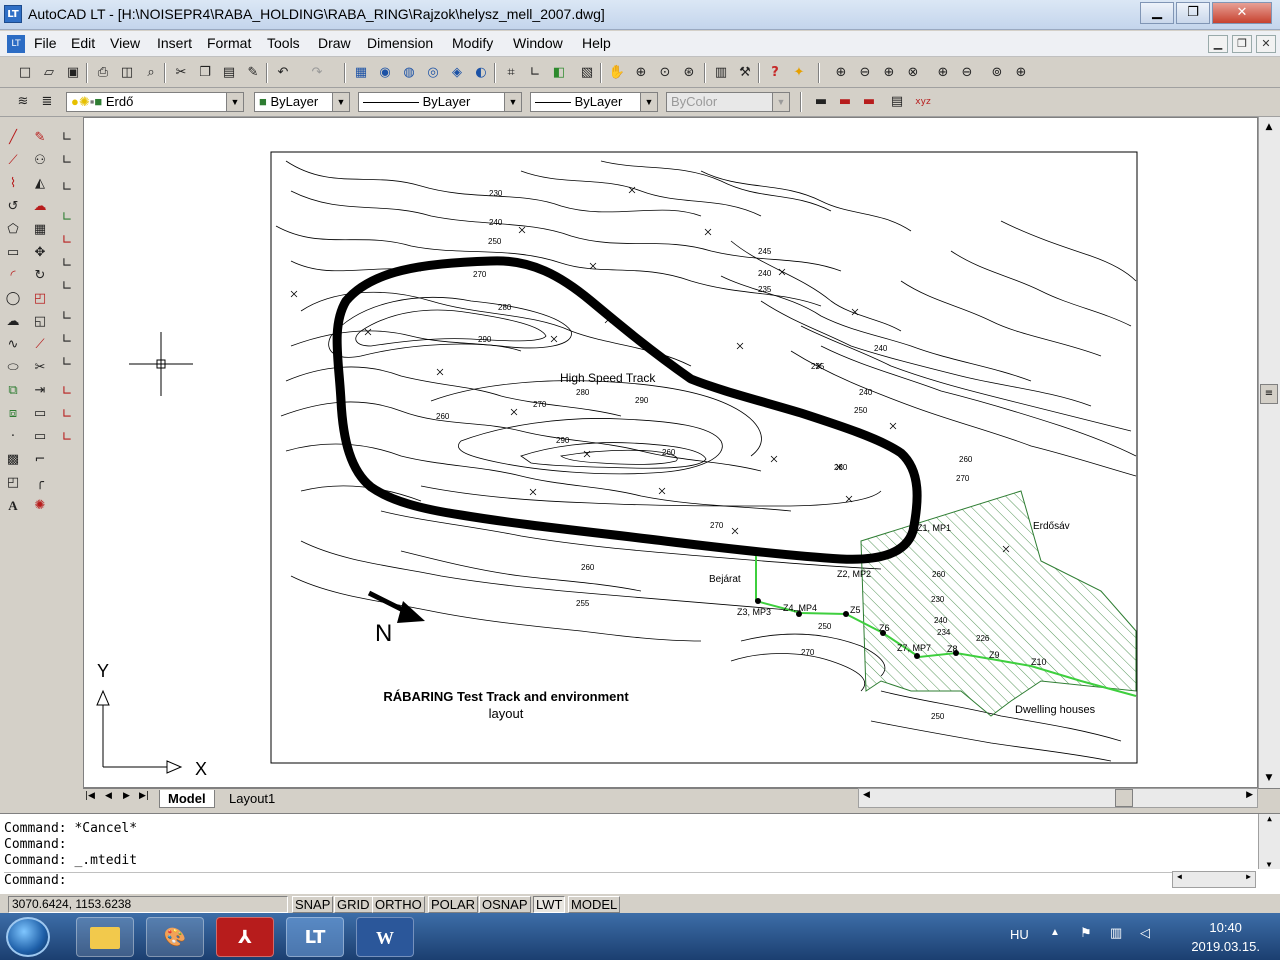 This screenshot has height=960, width=1280. What do you see at coordinates (745, 73) in the screenshot?
I see `tool-palette-icon: ⚒` at bounding box center [745, 73].